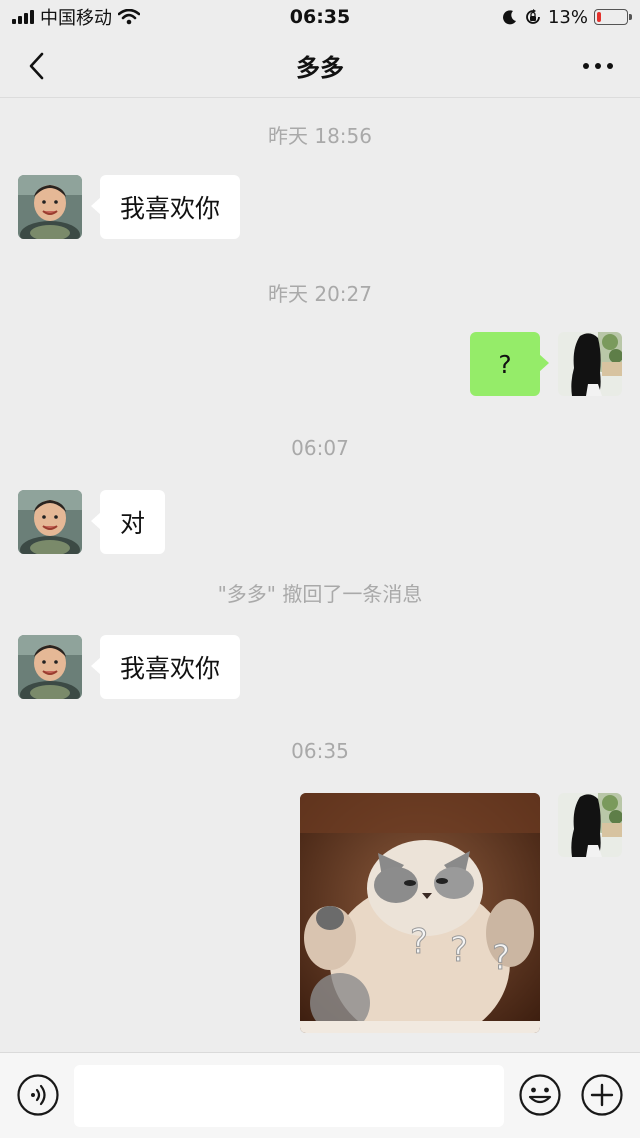 The height and width of the screenshot is (1138, 640). I want to click on cat-sticker-image, so click(420, 913).